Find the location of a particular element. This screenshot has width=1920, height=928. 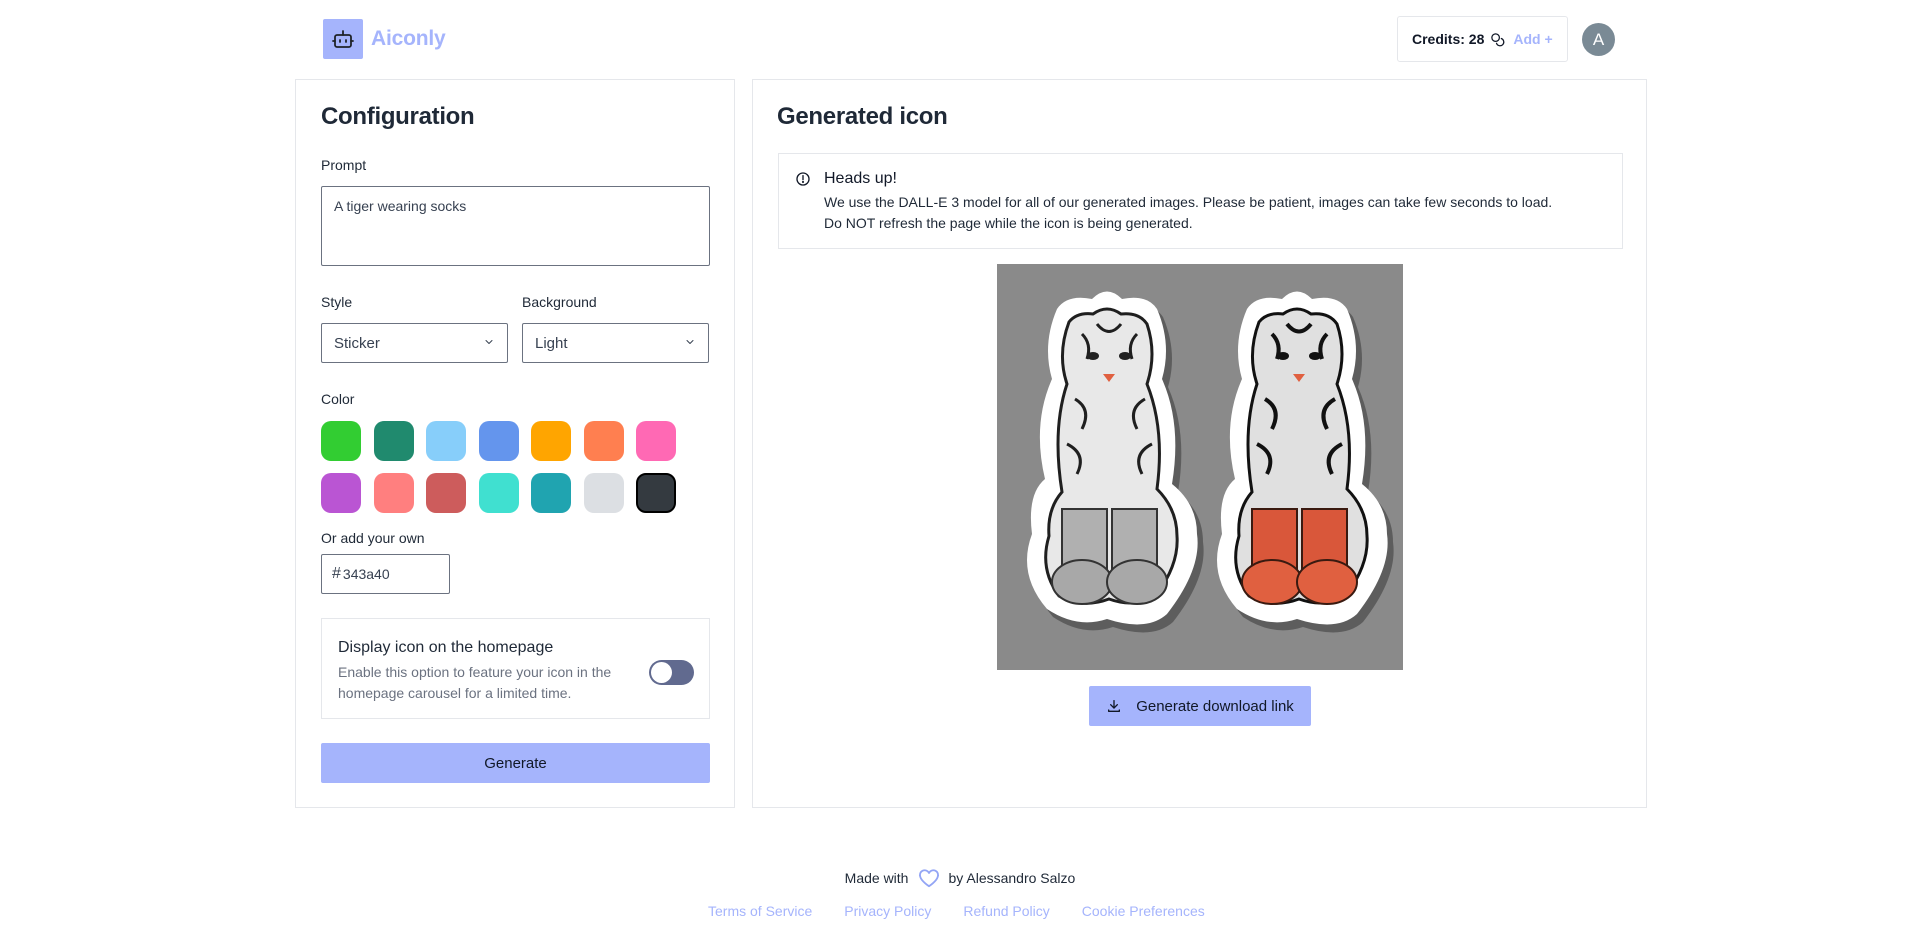

footer-credit: Made with by Alessandro Salzo is located at coordinates (960, 878).